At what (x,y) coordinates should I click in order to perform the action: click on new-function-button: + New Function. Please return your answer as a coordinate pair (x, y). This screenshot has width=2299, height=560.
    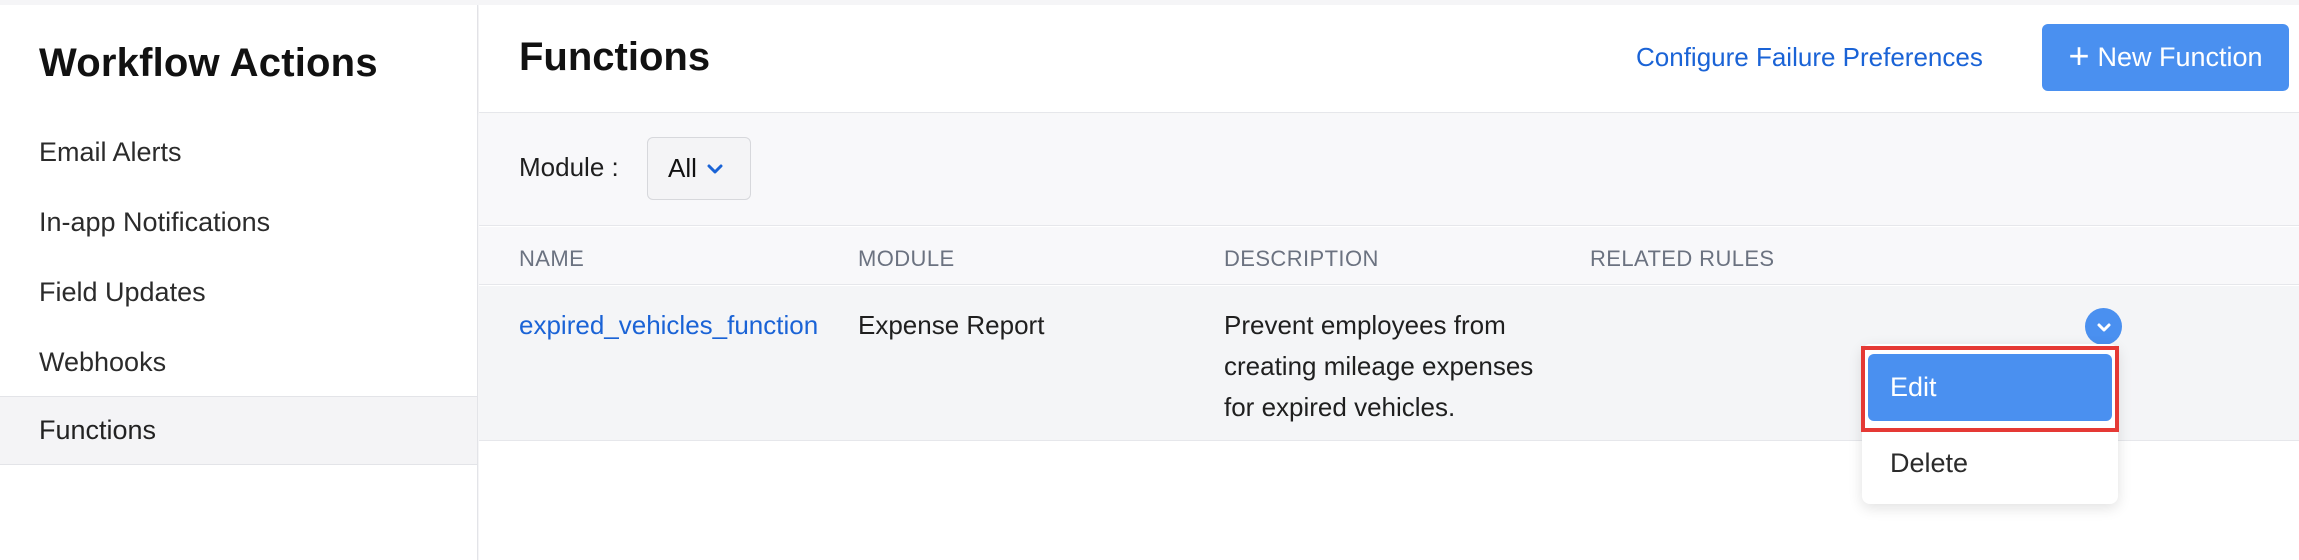
    Looking at the image, I should click on (2165, 57).